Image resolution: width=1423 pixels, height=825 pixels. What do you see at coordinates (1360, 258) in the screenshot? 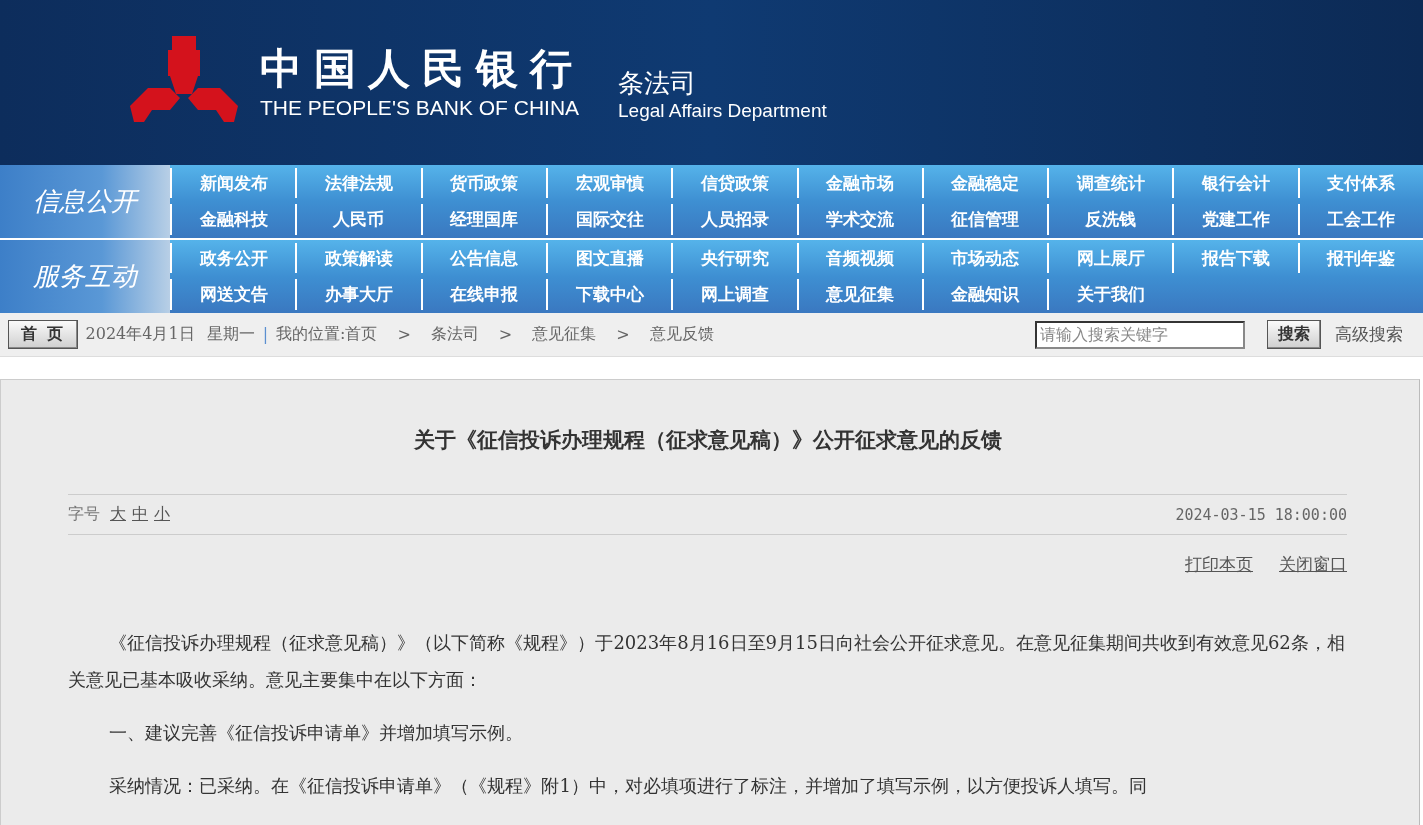
I see `nav-link: 报刊年鉴` at bounding box center [1360, 258].